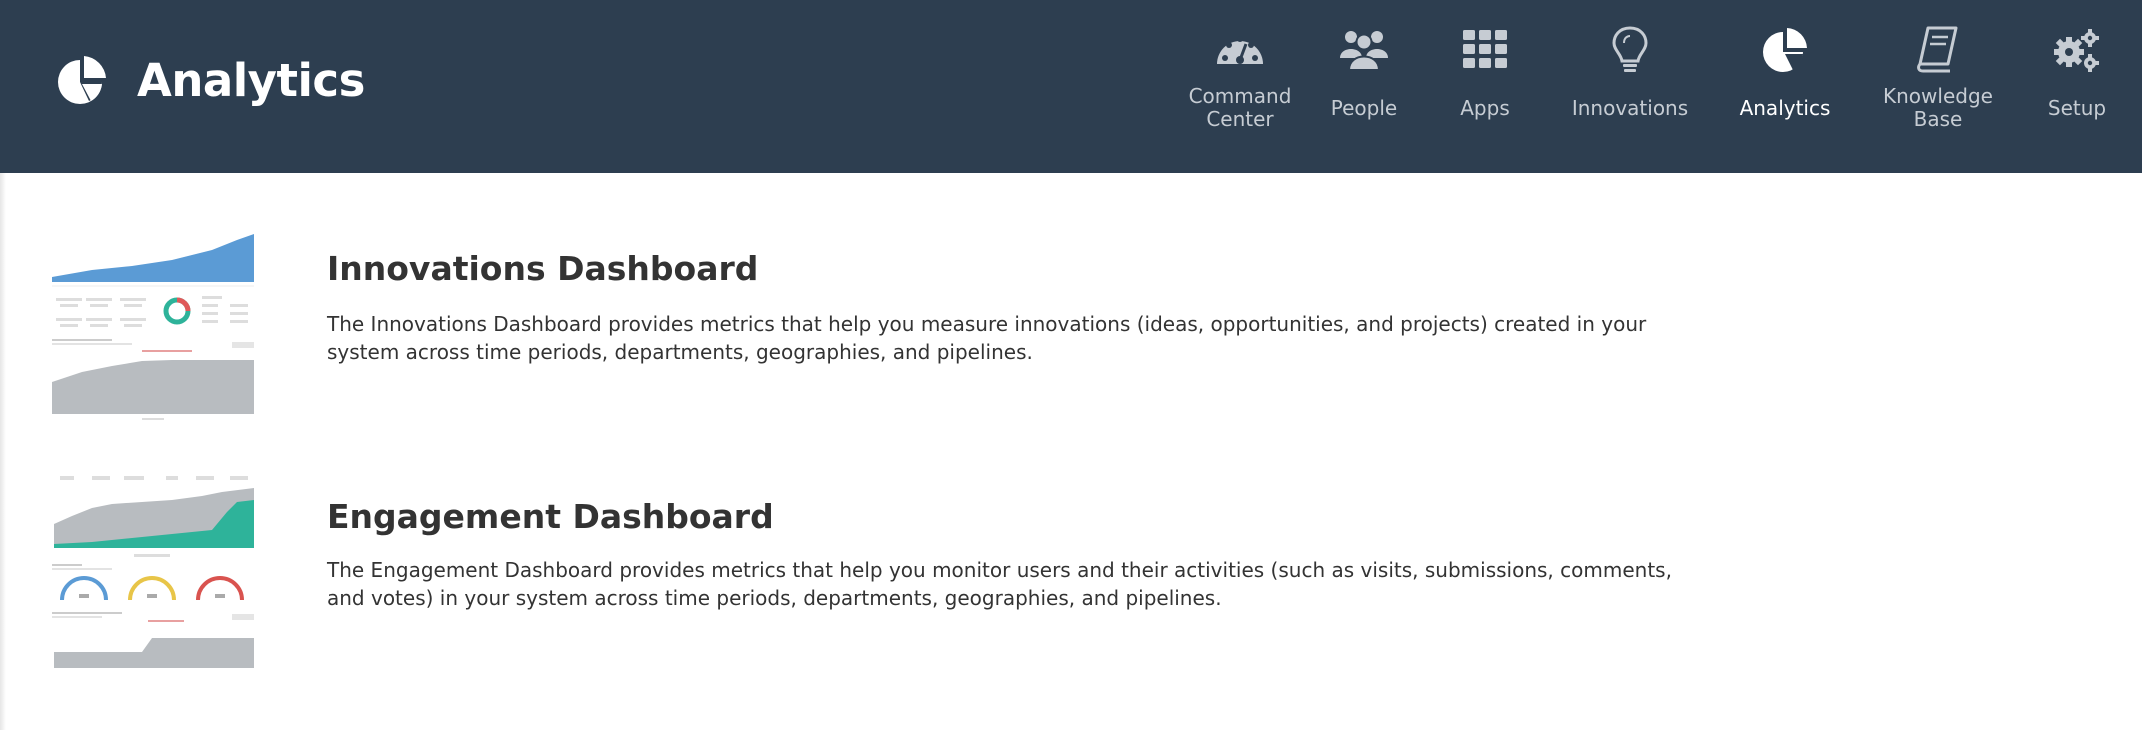 This screenshot has height=730, width=2142. What do you see at coordinates (2077, 108) in the screenshot?
I see `nav-label: Setup` at bounding box center [2077, 108].